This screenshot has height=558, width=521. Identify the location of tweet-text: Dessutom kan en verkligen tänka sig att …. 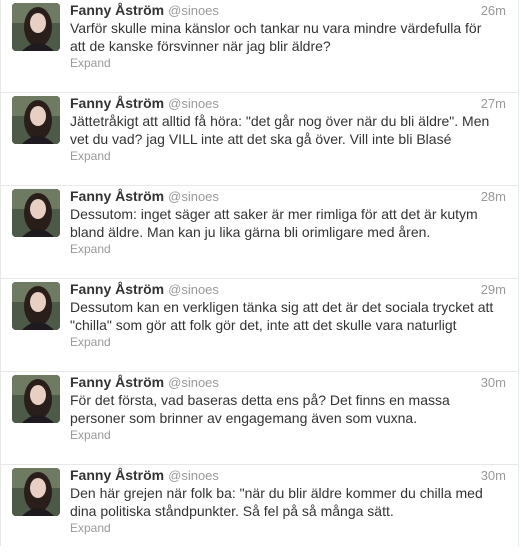
(282, 316).